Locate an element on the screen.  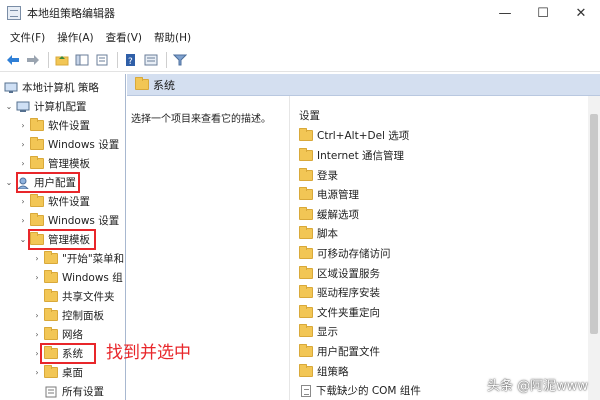
list-item: 缓解选项 is located at coordinates (329, 214).